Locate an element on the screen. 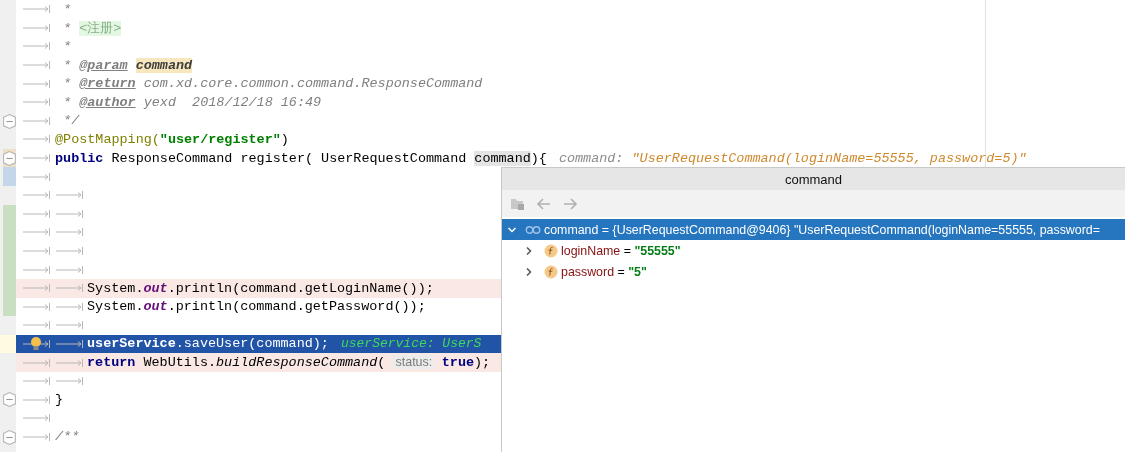 This screenshot has height=452, width=1125. tree-row-text: loginName = "55555" is located at coordinates (621, 250).